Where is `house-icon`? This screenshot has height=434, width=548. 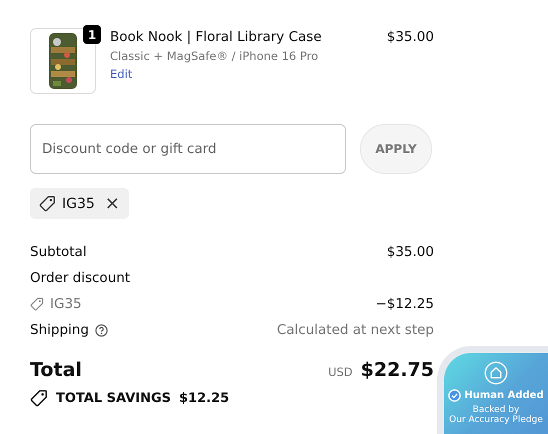
house-icon is located at coordinates (496, 373).